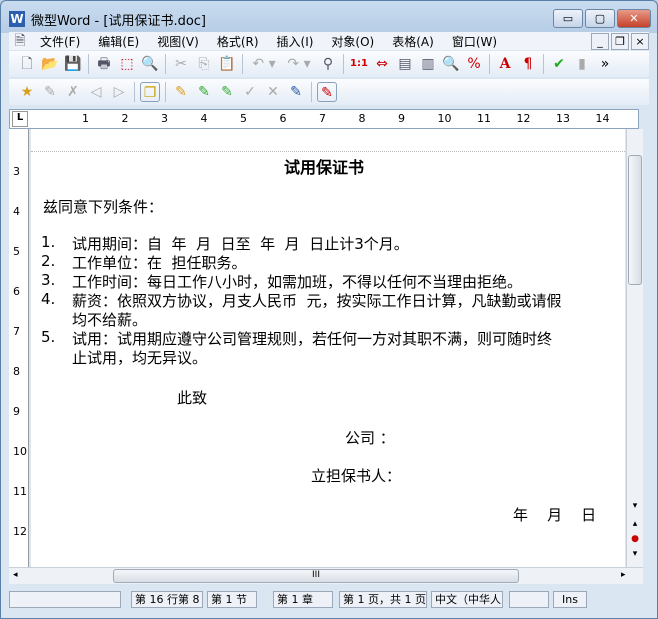 The width and height of the screenshot is (658, 619). Describe the element at coordinates (316, 576) in the screenshot. I see `horizontal-scroll-thumb: III` at that location.